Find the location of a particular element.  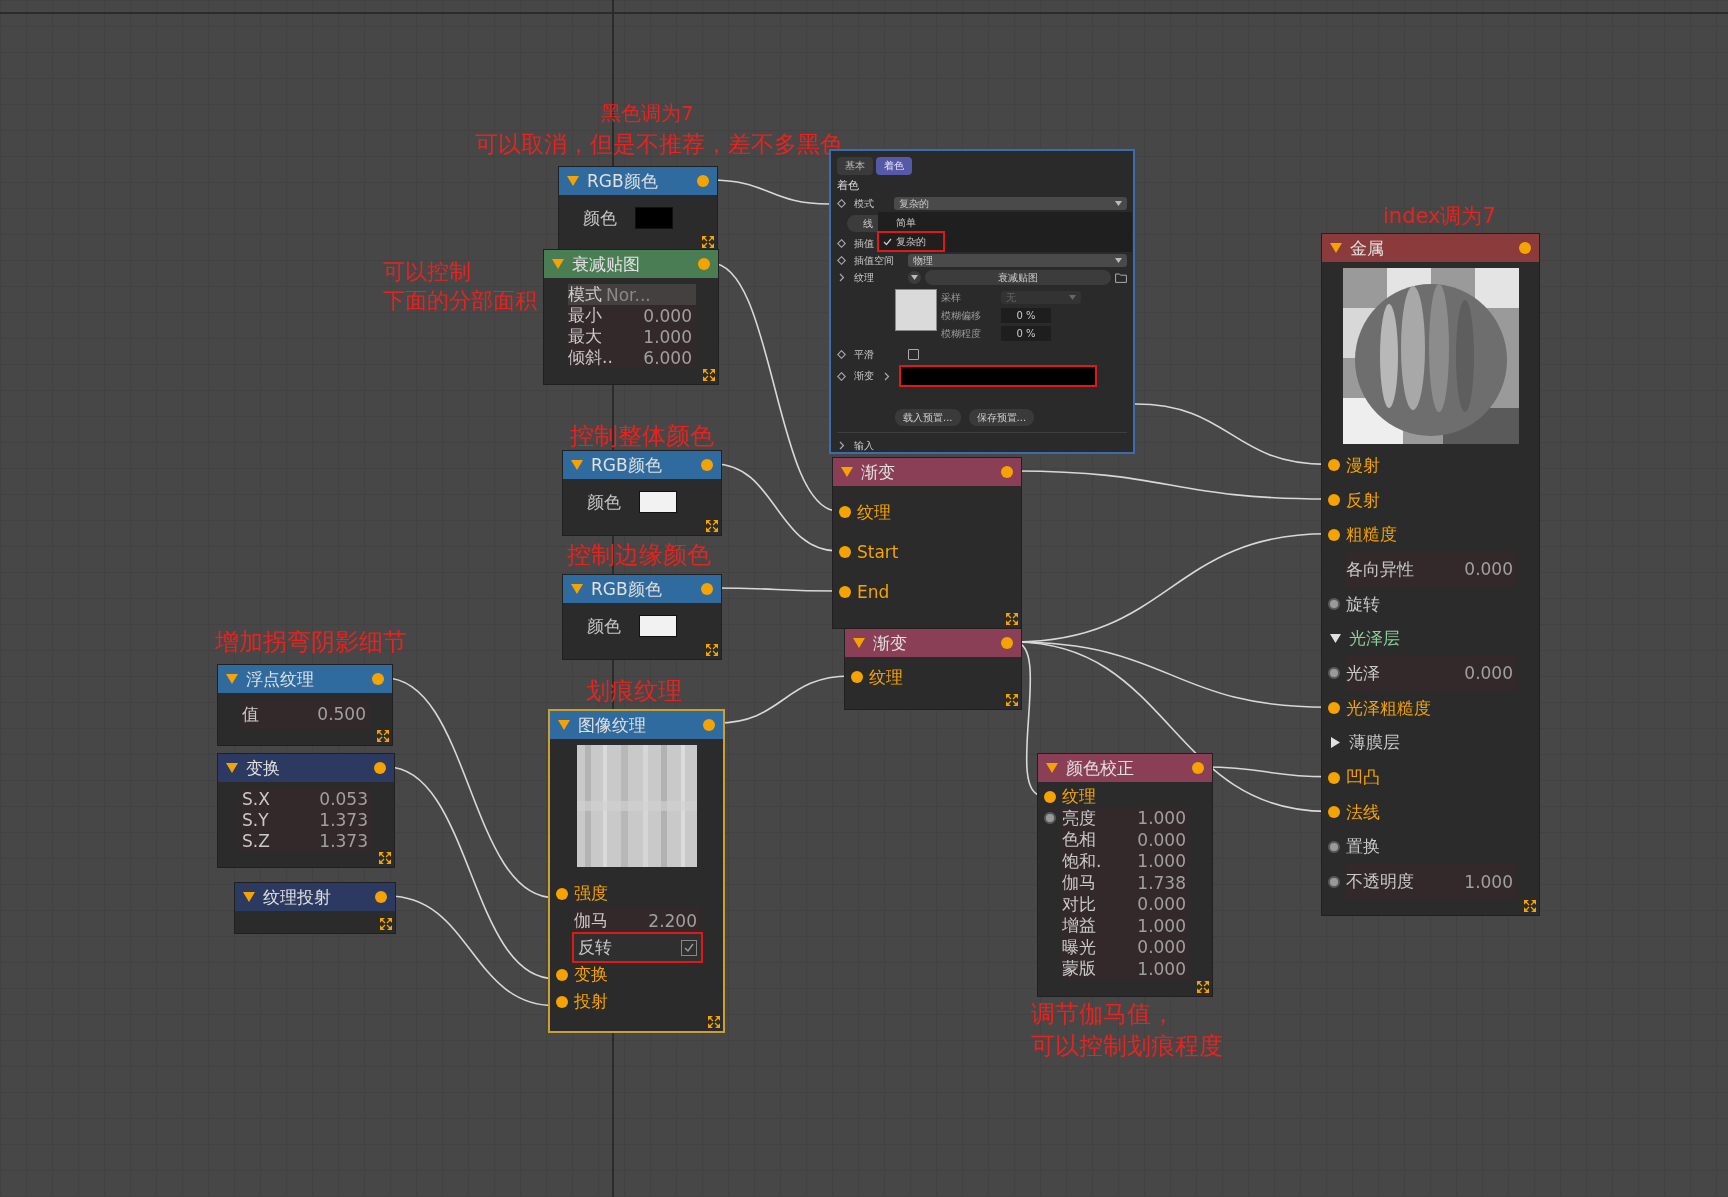

node-card: 颜色校正 纹理 亮度 1.000 色相 0.000 饱和. 1.000 伽马 1.738 对比 0.000 增益 1.000 曝光 0.000 蒙版 1.000 is located at coordinates (1125, 875).